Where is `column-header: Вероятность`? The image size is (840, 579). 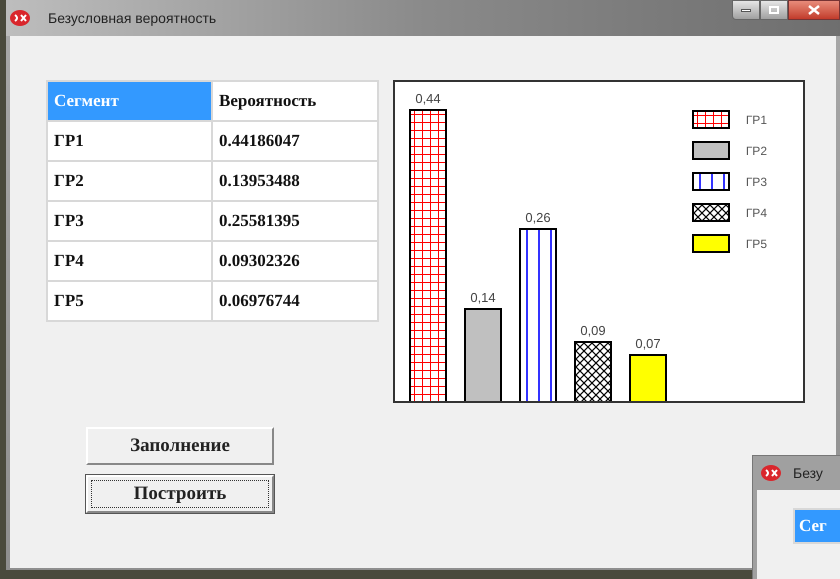
column-header: Вероятность is located at coordinates (295, 101).